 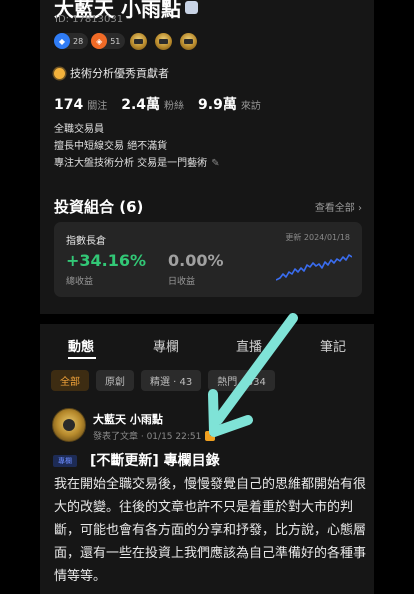 What do you see at coordinates (196, 260) in the screenshot?
I see `daily-return: 0.00%` at bounding box center [196, 260].